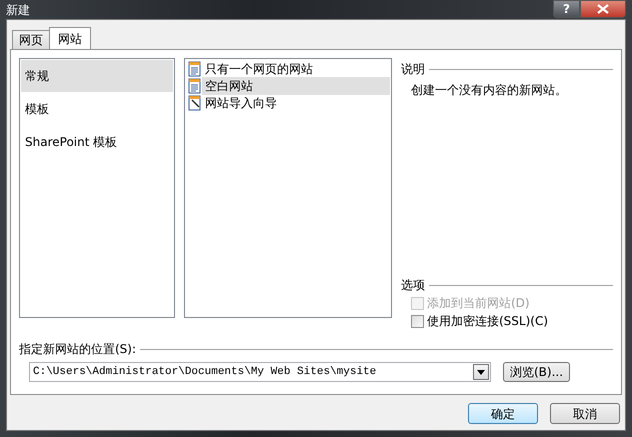 Image resolution: width=632 pixels, height=437 pixels. What do you see at coordinates (296, 103) in the screenshot?
I see `template-item: 网站导入向导` at bounding box center [296, 103].